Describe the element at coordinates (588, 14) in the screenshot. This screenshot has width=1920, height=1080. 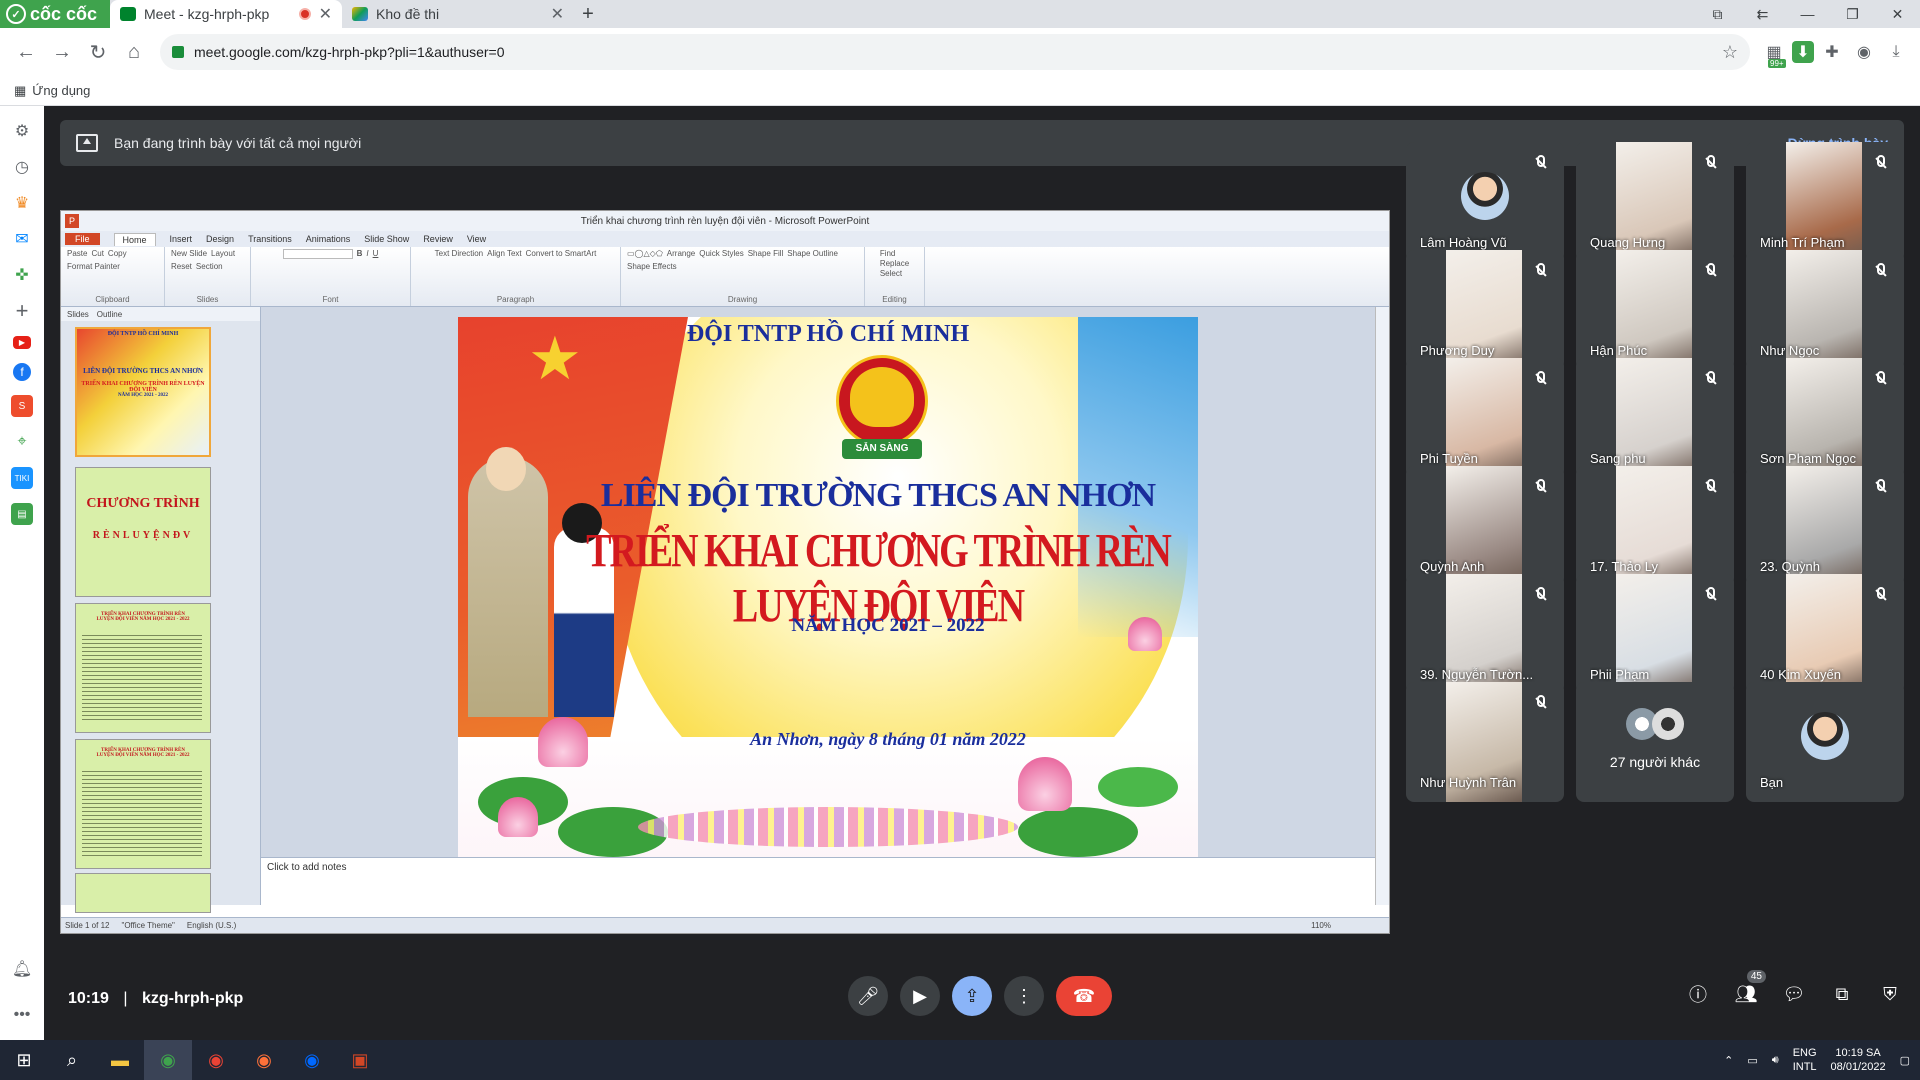
I see `new-tab-button: +` at that location.